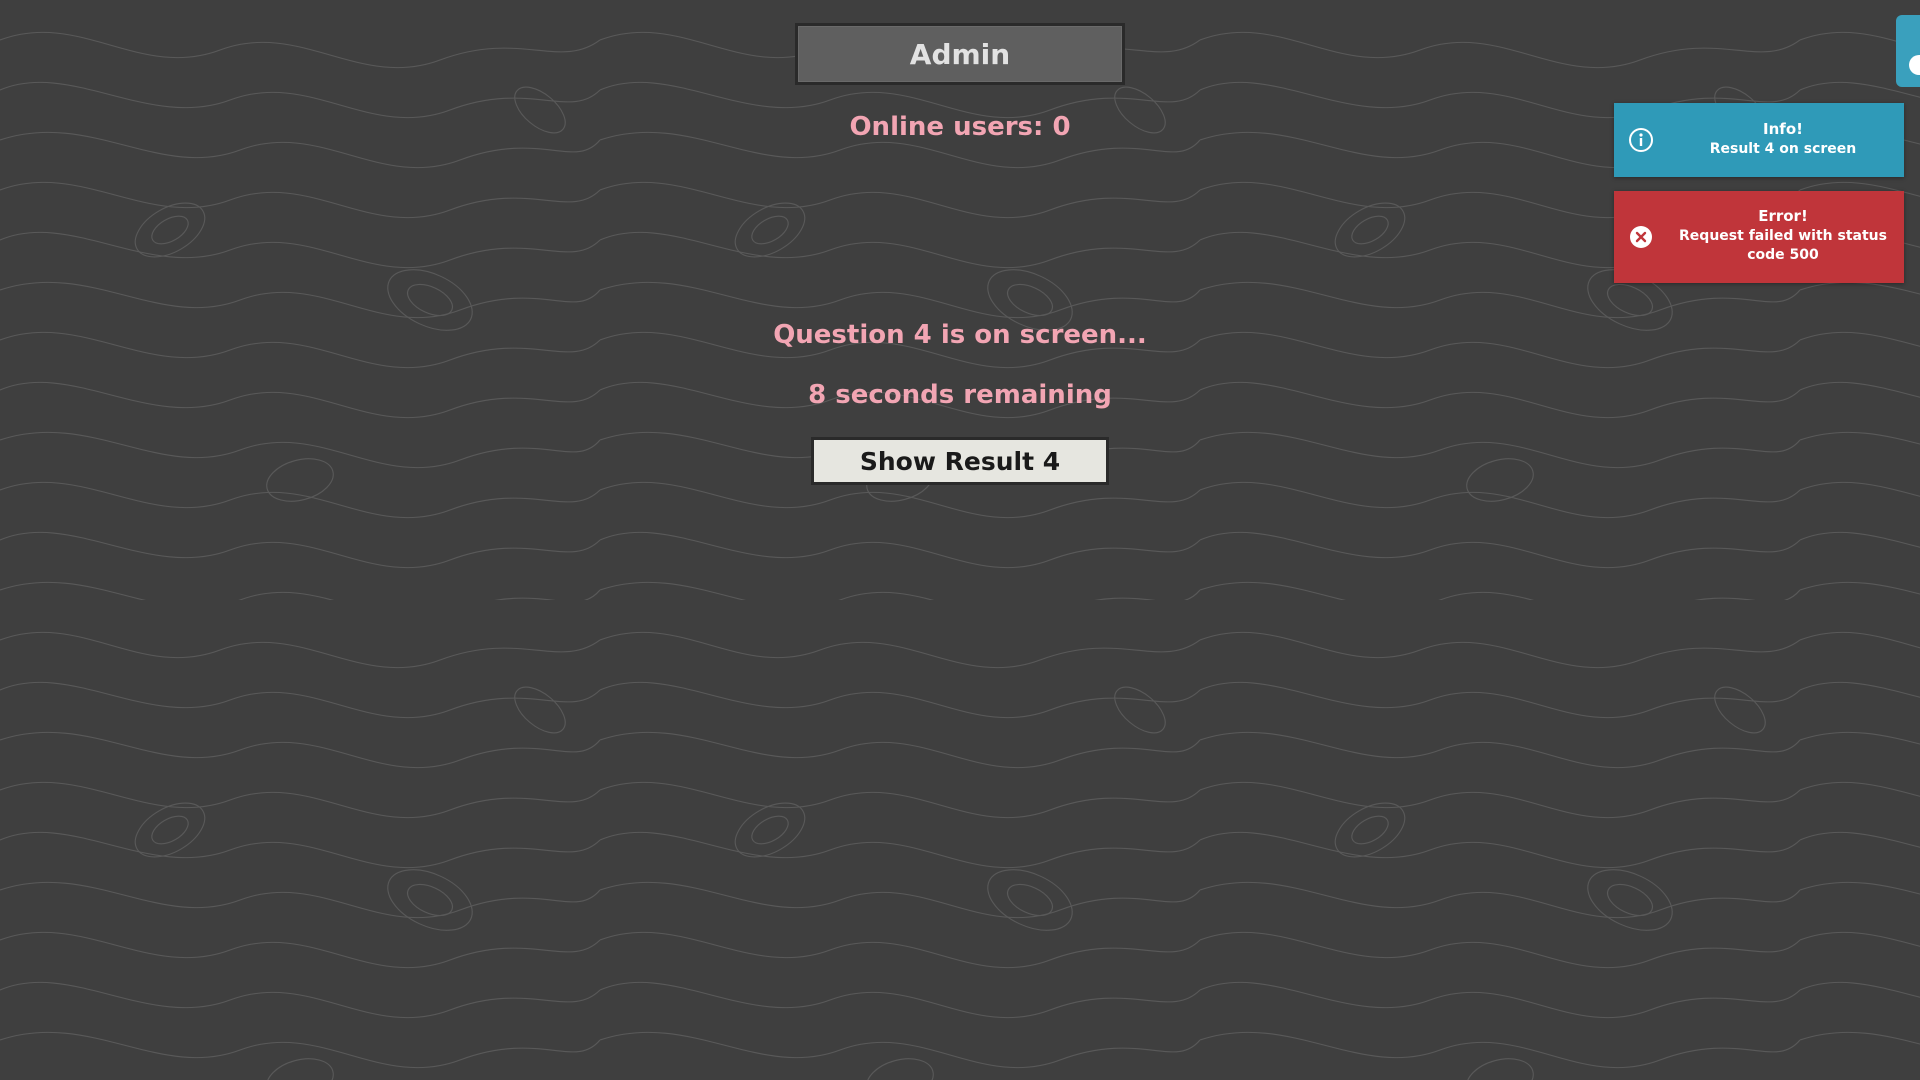 The height and width of the screenshot is (1080, 1920). I want to click on circle-icon, so click(1914, 65).